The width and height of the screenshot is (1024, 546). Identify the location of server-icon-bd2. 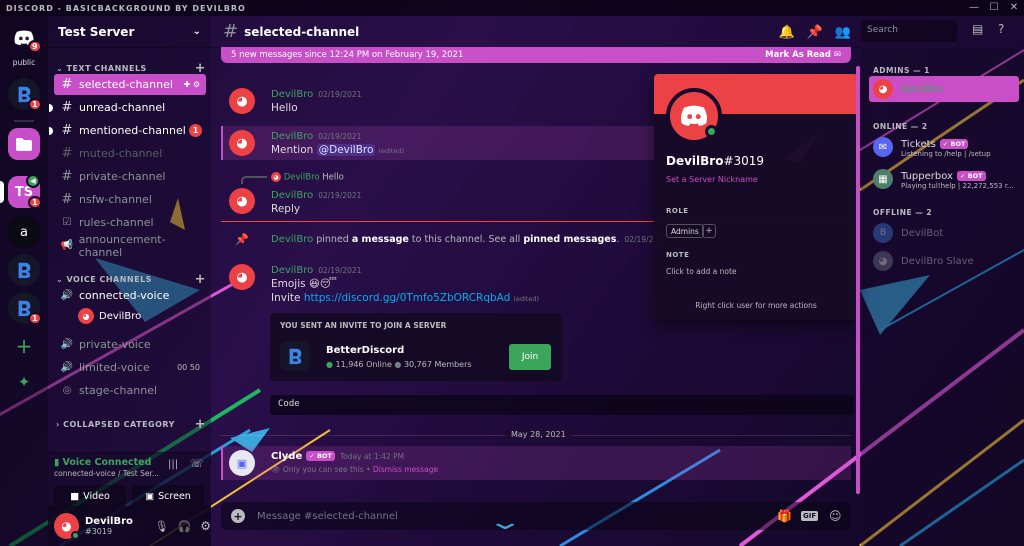
(24, 270).